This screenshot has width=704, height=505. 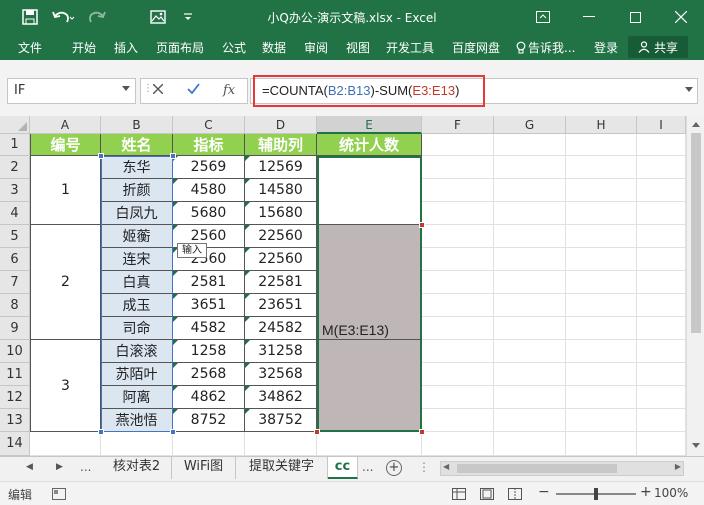 I want to click on column-header-d: D, so click(x=281, y=125).